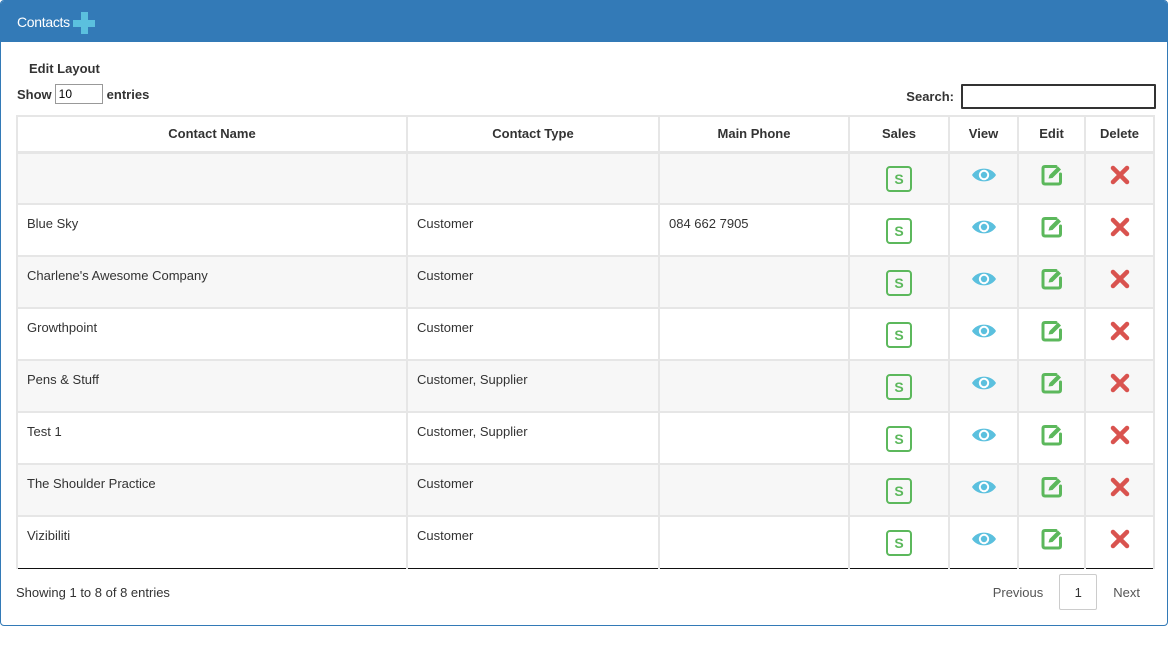 Image resolution: width=1170 pixels, height=647 pixels. I want to click on entries-per-page-input, so click(78, 94).